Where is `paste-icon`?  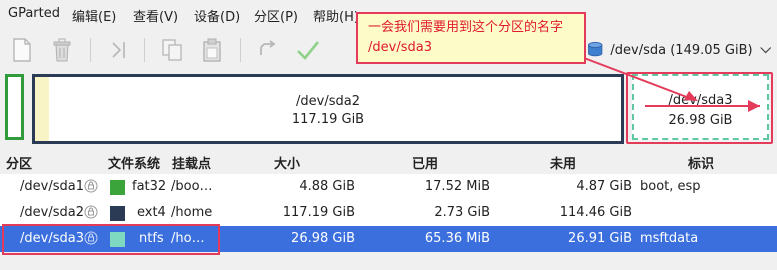 paste-icon is located at coordinates (212, 50).